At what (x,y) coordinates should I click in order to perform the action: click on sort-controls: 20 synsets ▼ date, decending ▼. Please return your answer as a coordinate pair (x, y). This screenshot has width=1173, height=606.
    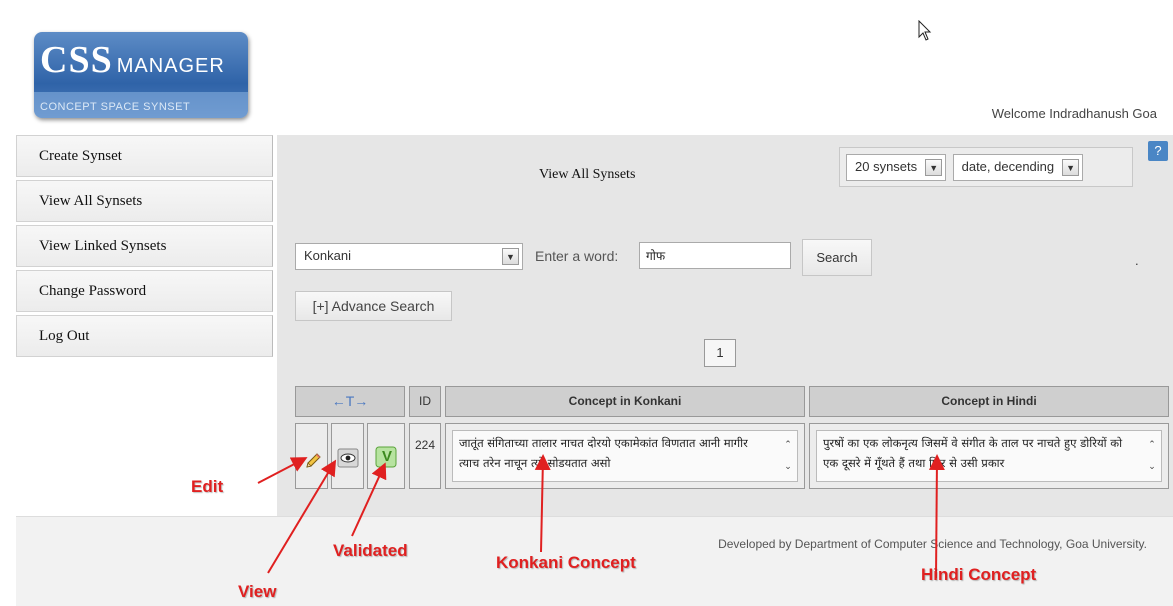
    Looking at the image, I should click on (986, 167).